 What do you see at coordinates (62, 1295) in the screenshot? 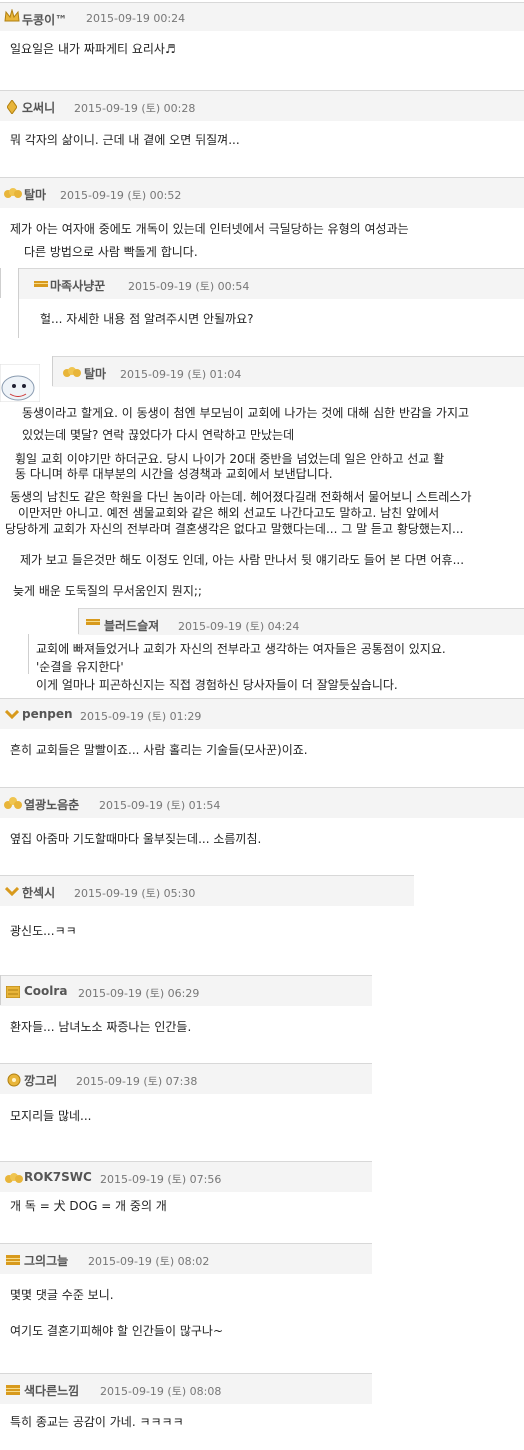
I see `comment-text: 몇몇 댓글 수준 보니.` at bounding box center [62, 1295].